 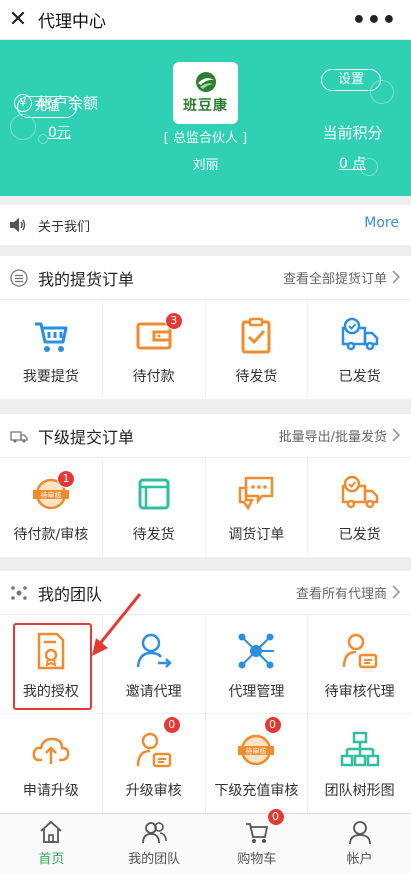 I want to click on sub-order-transfer-label: 调货订单, so click(x=256, y=535).